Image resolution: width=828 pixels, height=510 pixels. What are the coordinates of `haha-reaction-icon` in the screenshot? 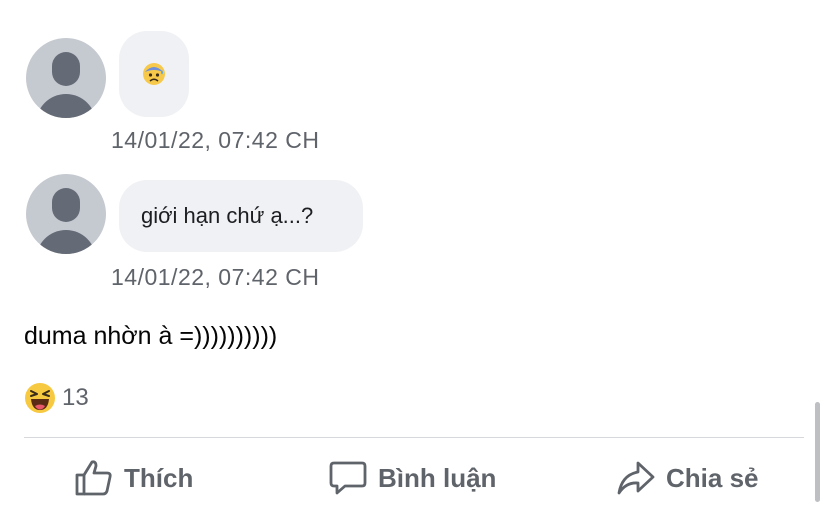 It's located at (40, 398).